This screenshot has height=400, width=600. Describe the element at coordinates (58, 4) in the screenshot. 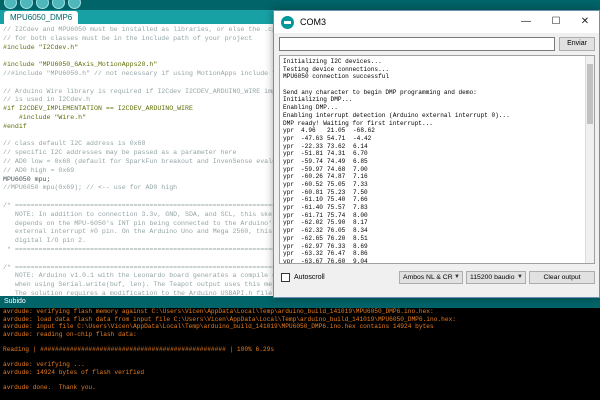

I see `open-icon` at that location.